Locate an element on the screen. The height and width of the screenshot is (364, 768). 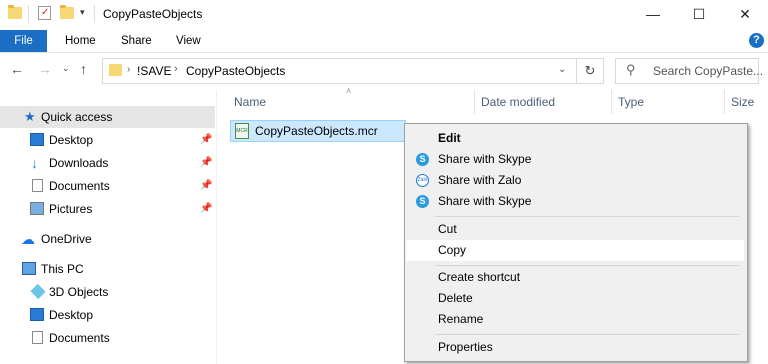
file-name: CopyPasteObjects.mcr is located at coordinates (316, 131).